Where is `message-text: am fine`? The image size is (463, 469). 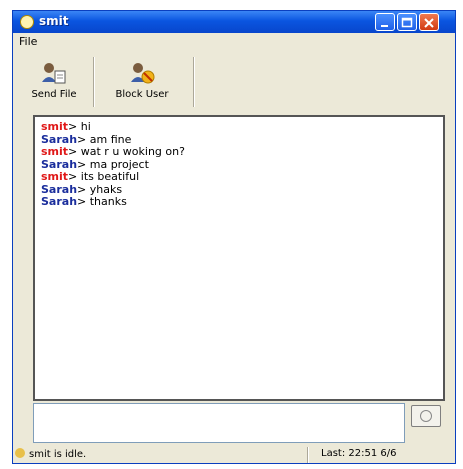 message-text: am fine is located at coordinates (109, 139).